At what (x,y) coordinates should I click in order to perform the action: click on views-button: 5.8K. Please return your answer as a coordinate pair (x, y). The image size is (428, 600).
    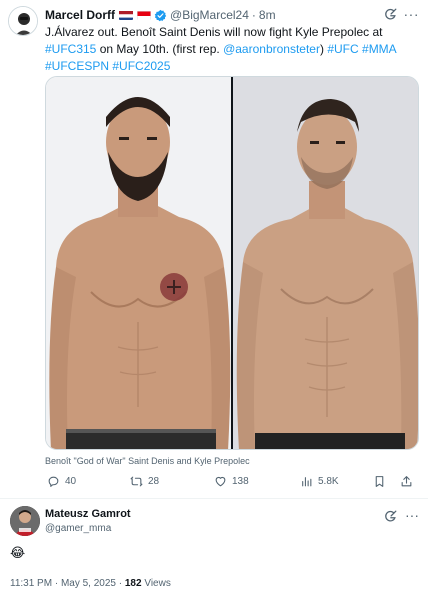
    Looking at the image, I should click on (319, 481).